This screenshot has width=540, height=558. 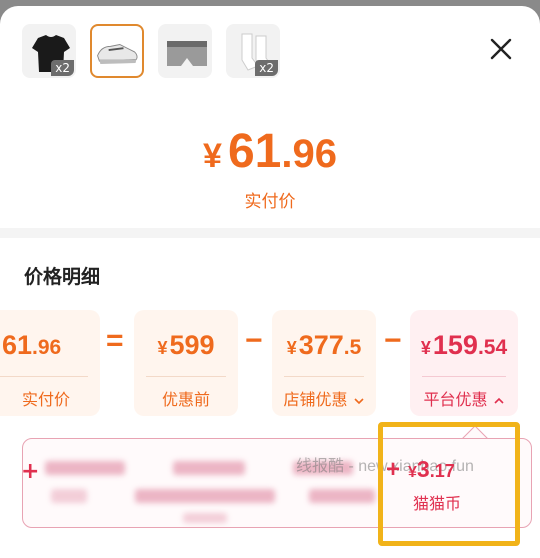 I want to click on price-integer: 61, so click(x=254, y=151).